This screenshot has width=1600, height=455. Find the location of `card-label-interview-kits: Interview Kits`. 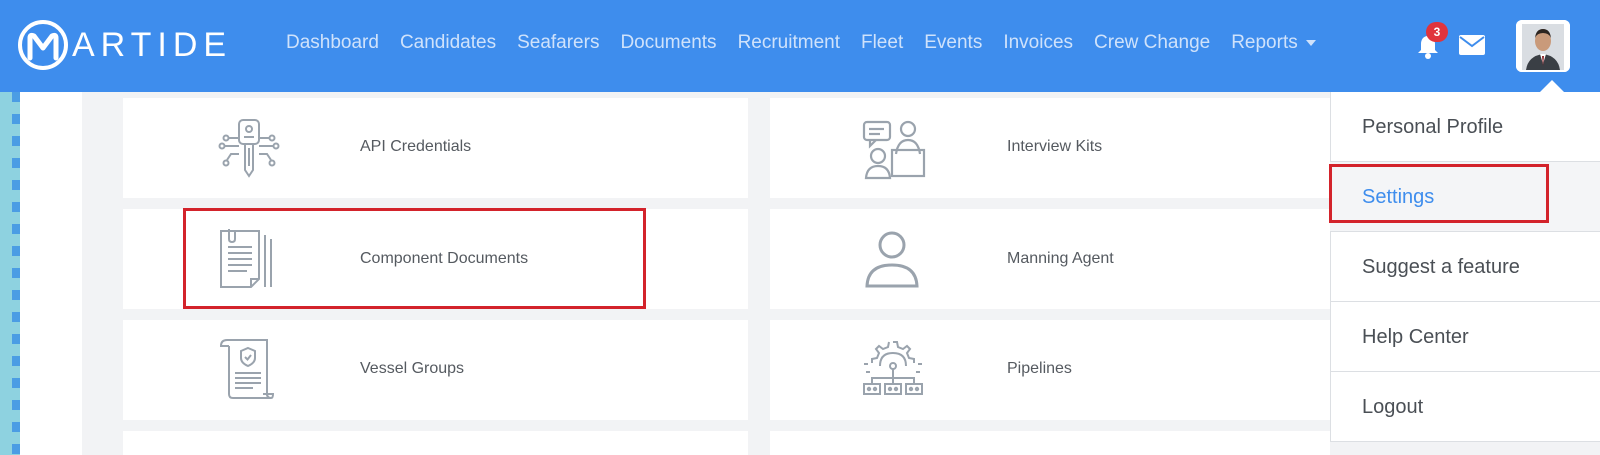

card-label-interview-kits: Interview Kits is located at coordinates (1055, 146).